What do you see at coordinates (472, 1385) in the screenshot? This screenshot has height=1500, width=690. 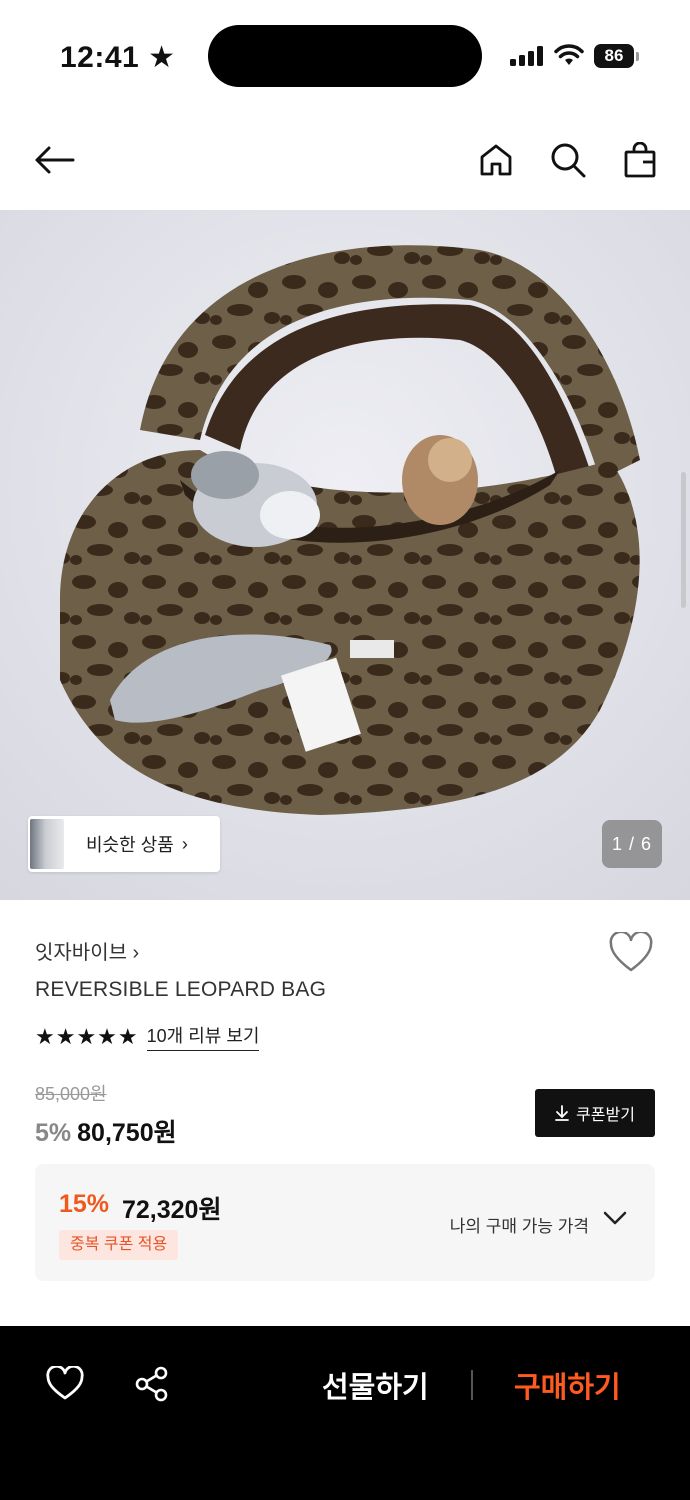 I see `divider` at bounding box center [472, 1385].